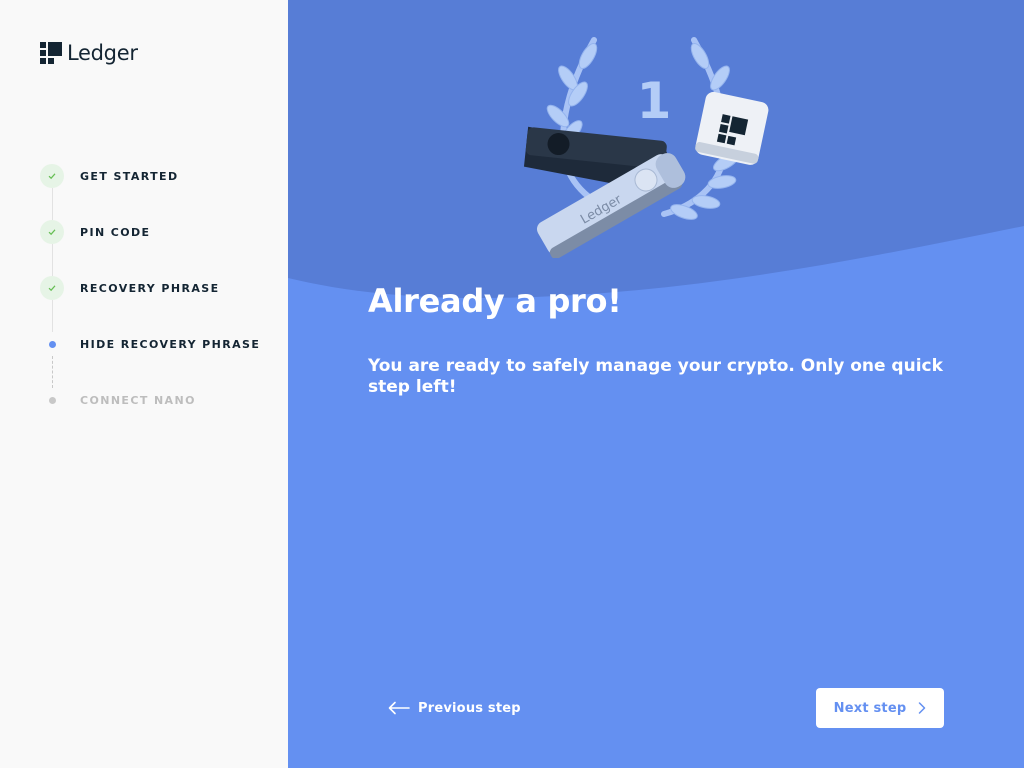  What do you see at coordinates (654, 101) in the screenshot?
I see `svg-text: 1` at bounding box center [654, 101].